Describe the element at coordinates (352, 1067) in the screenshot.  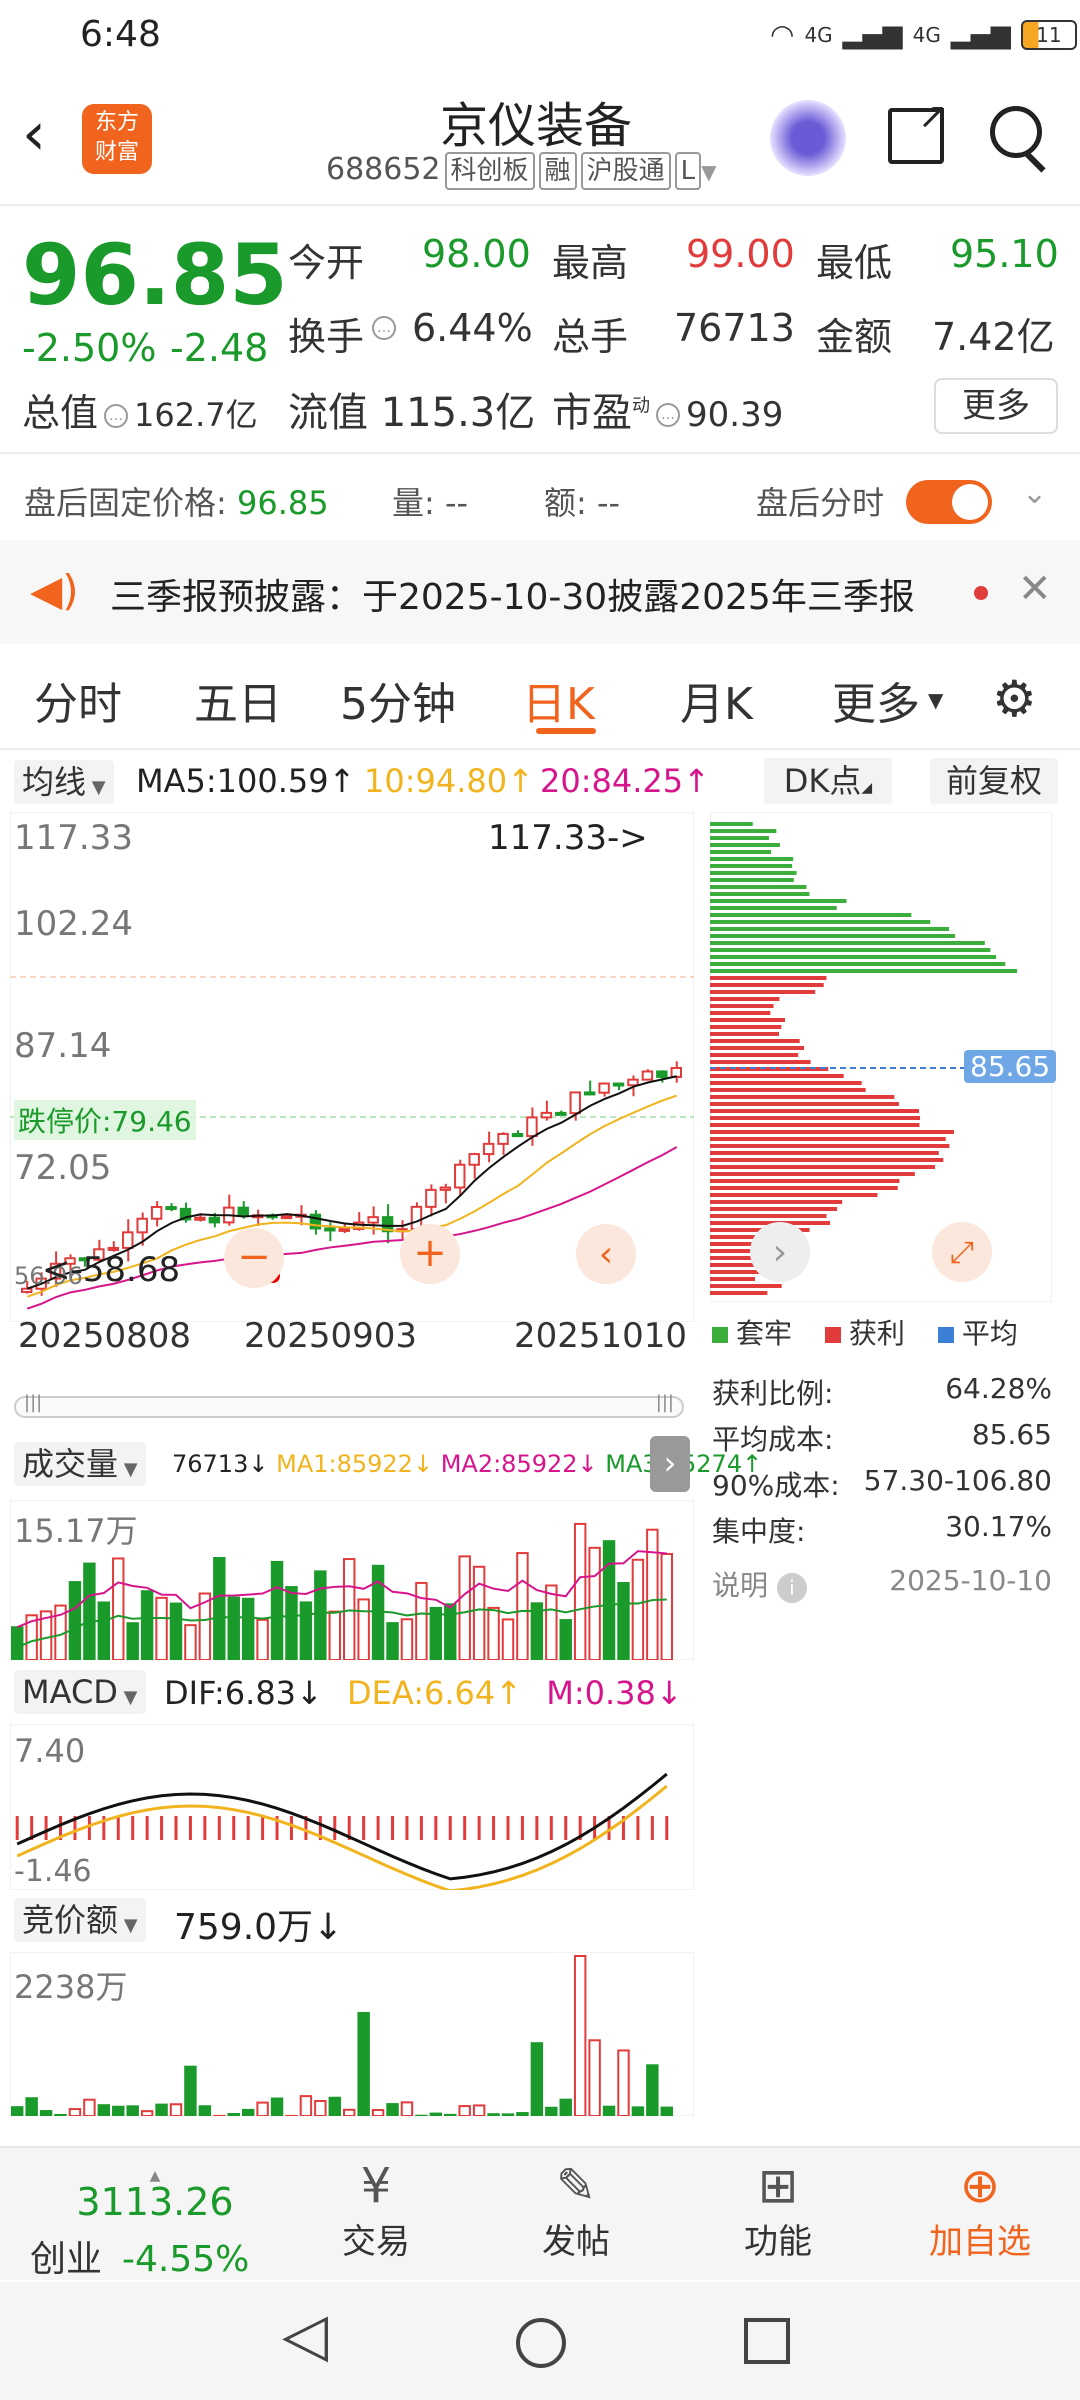
I see `kline-chart: − + ‹` at that location.